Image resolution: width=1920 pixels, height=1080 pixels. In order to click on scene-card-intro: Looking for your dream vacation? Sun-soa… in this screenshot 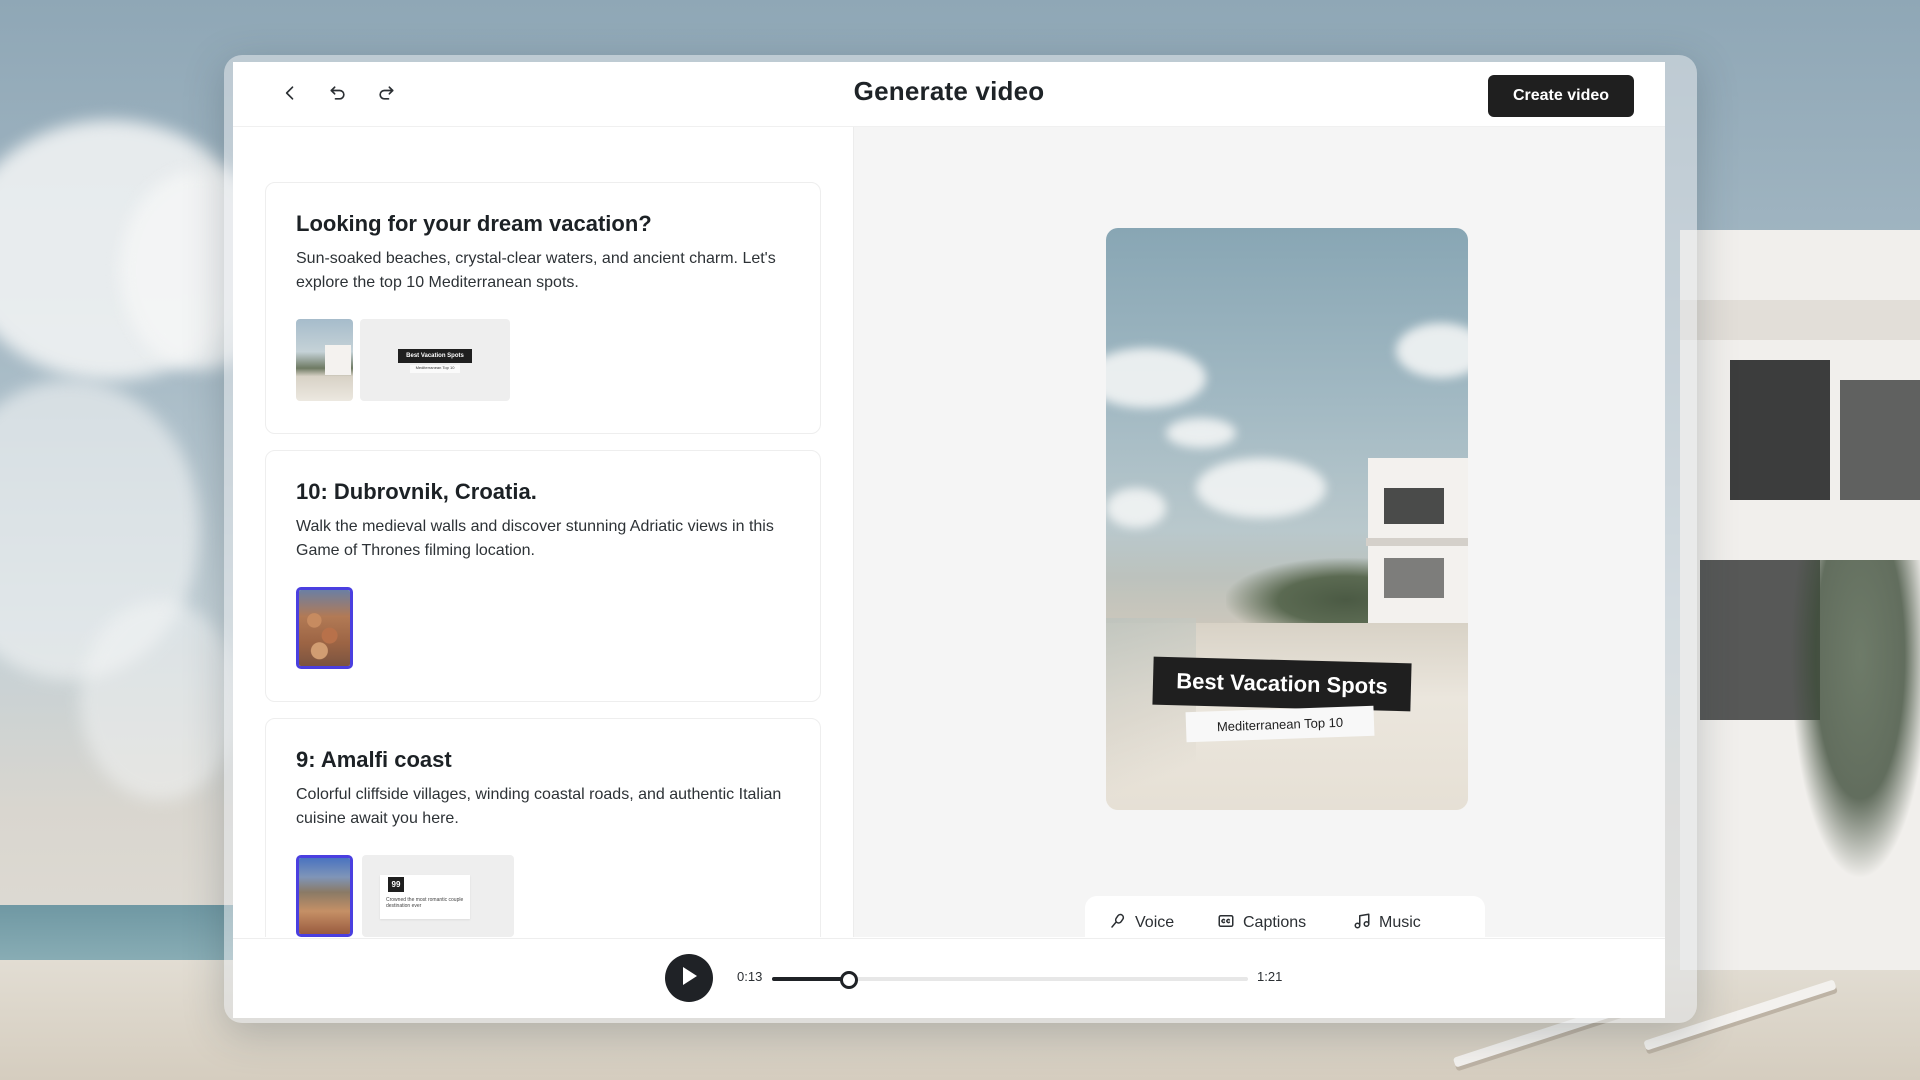, I will do `click(543, 308)`.